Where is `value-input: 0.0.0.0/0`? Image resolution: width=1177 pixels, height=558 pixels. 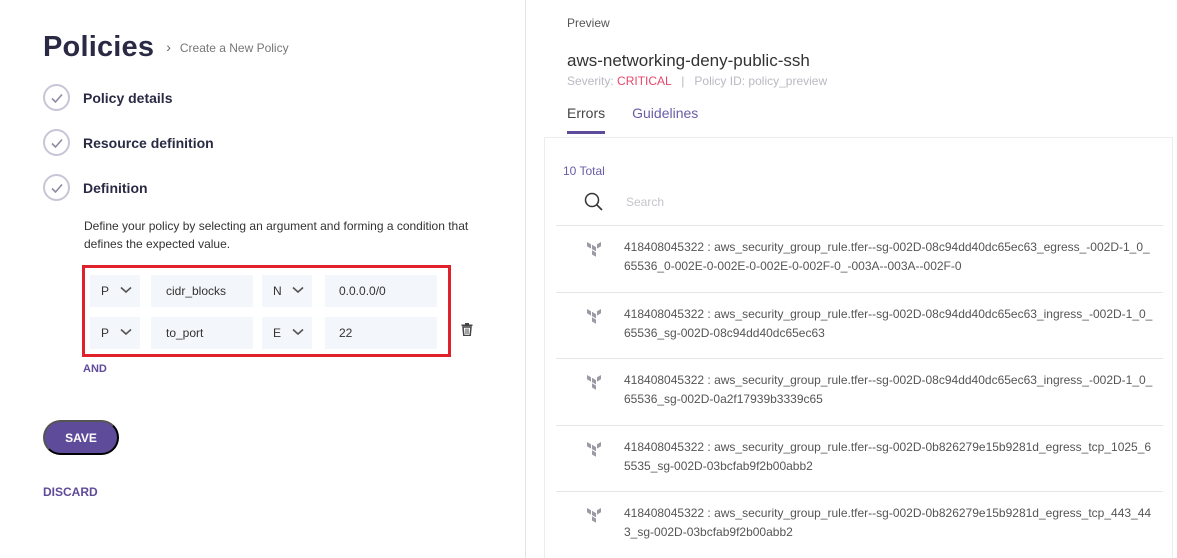 value-input: 0.0.0.0/0 is located at coordinates (381, 291).